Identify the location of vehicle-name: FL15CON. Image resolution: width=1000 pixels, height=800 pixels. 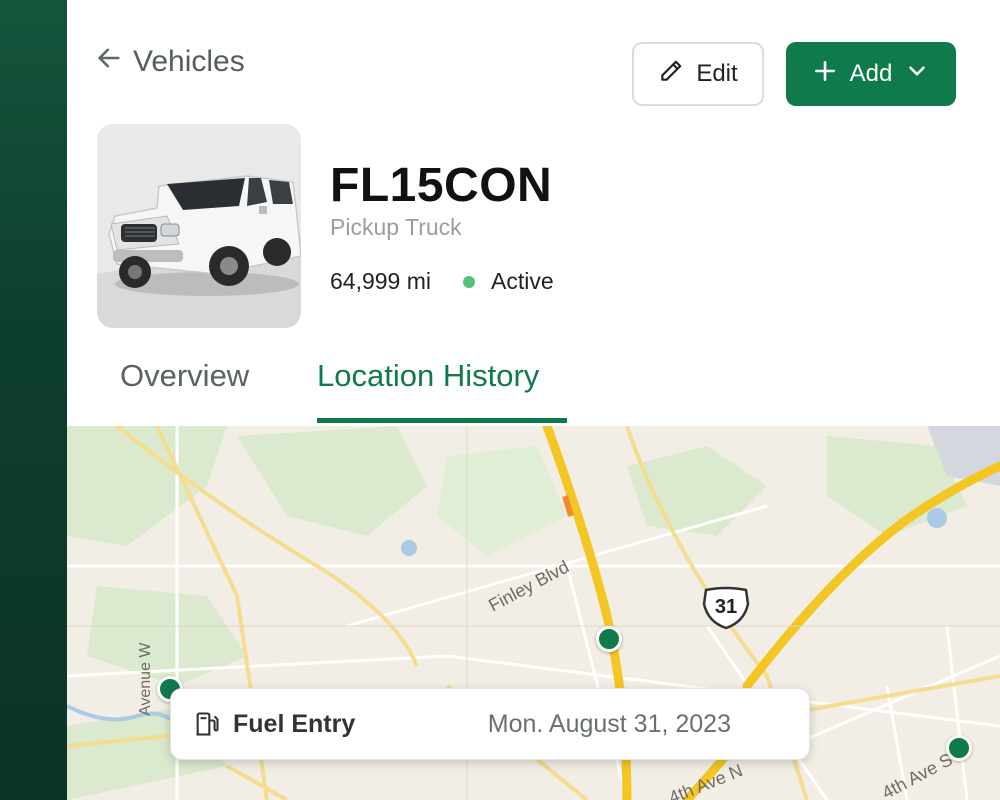
(441, 185).